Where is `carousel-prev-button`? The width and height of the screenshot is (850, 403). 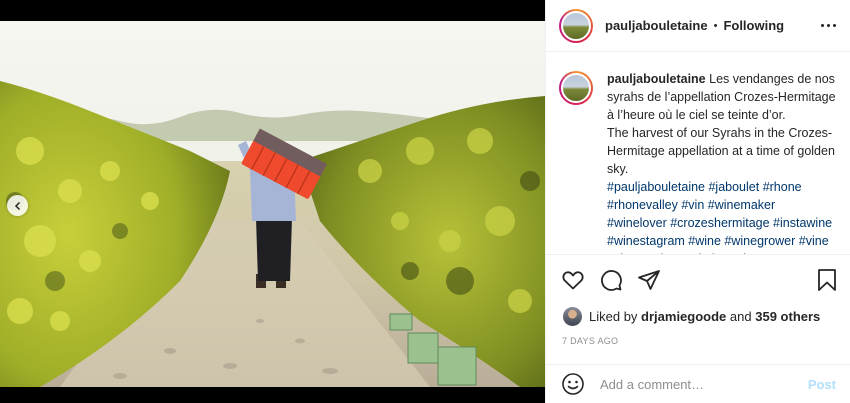
carousel-prev-button is located at coordinates (17, 205).